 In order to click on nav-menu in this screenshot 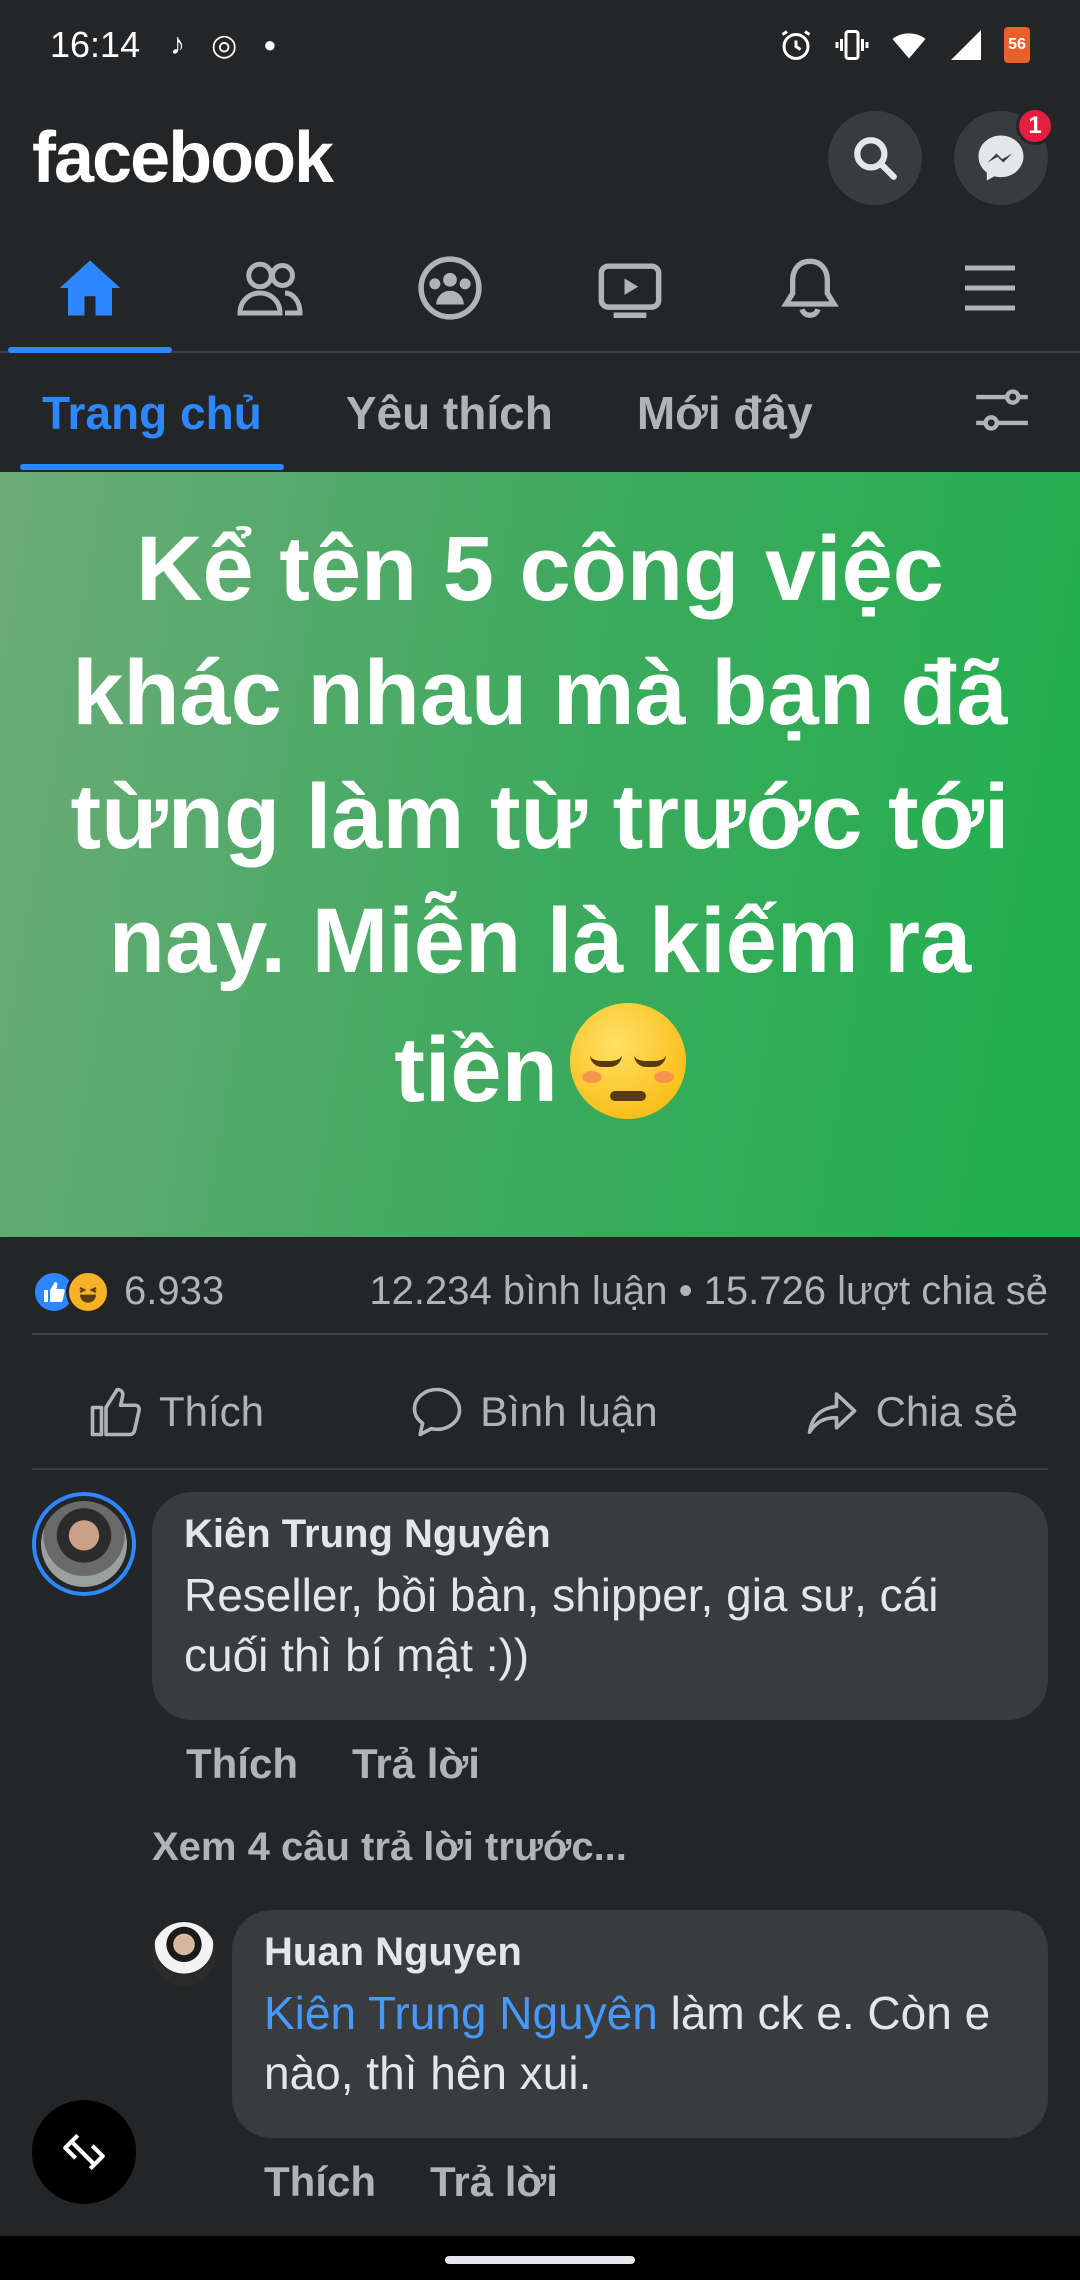, I will do `click(990, 288)`.